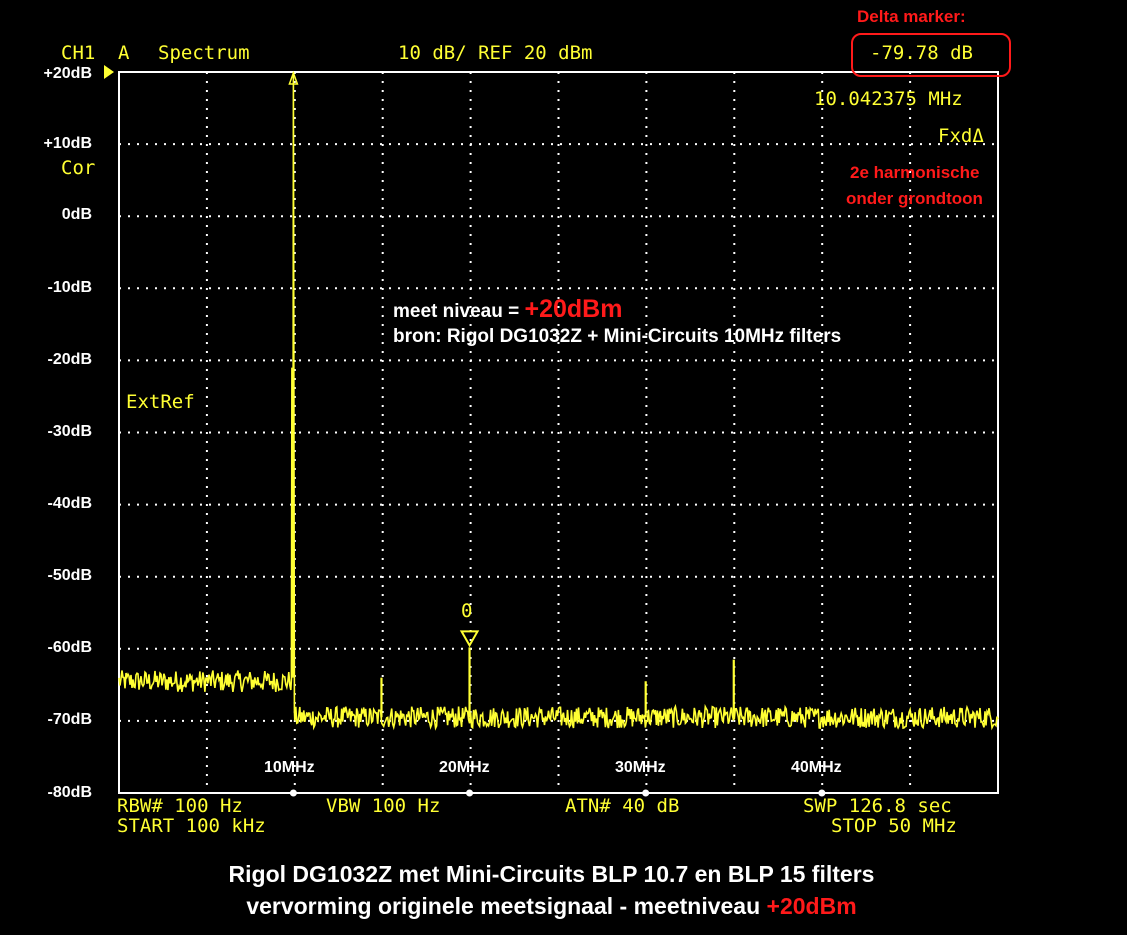 The height and width of the screenshot is (935, 1127). What do you see at coordinates (816, 767) in the screenshot?
I see `x-tick-label: 40MHz` at bounding box center [816, 767].